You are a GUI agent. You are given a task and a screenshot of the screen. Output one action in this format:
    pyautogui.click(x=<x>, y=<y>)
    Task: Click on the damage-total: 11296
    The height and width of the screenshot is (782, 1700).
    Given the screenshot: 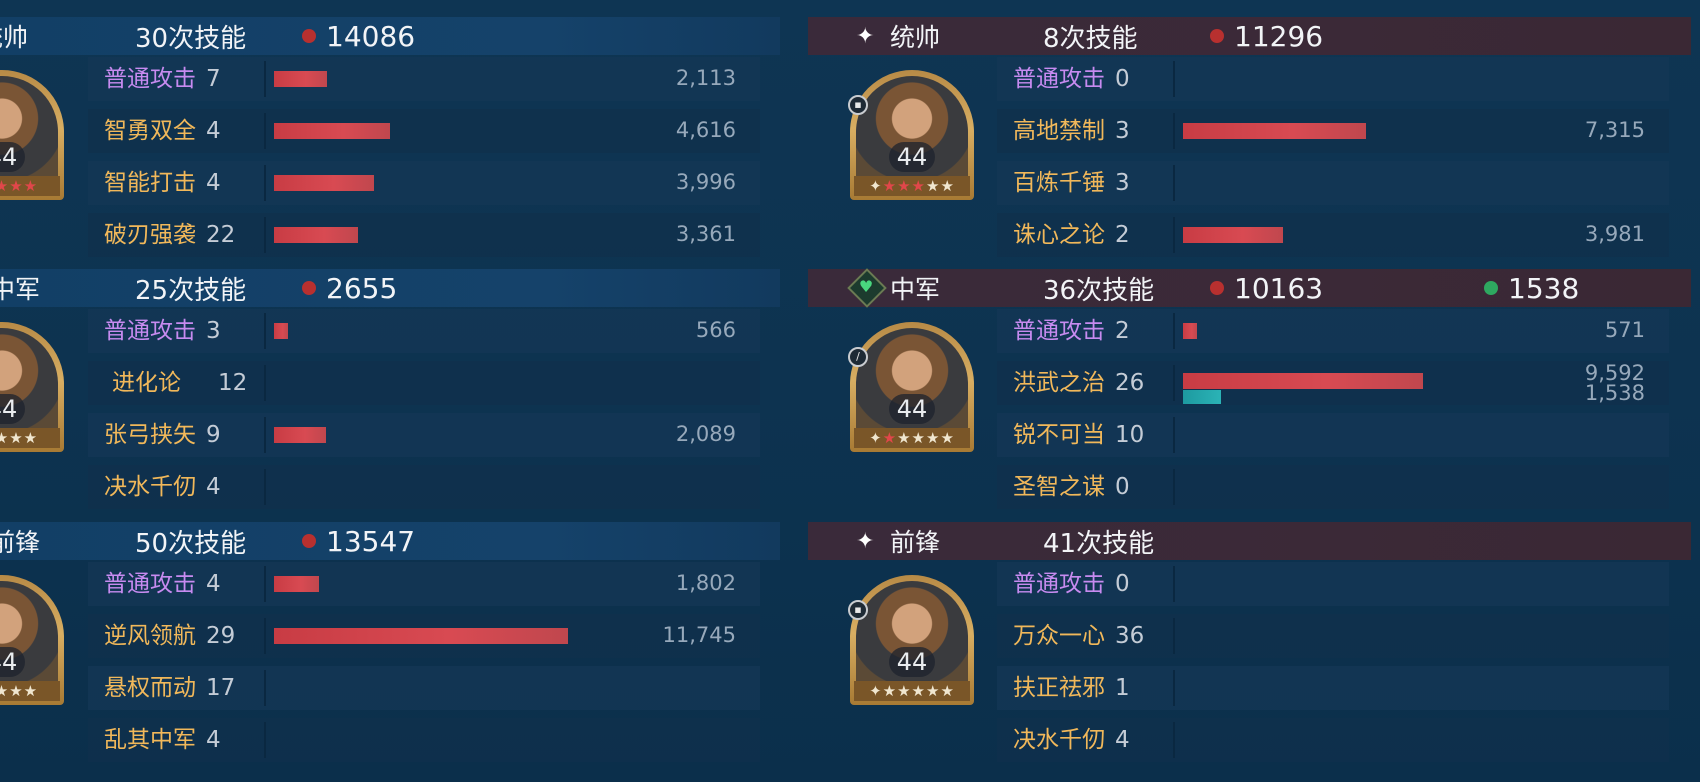 What is the action you would take?
    pyautogui.click(x=1266, y=36)
    